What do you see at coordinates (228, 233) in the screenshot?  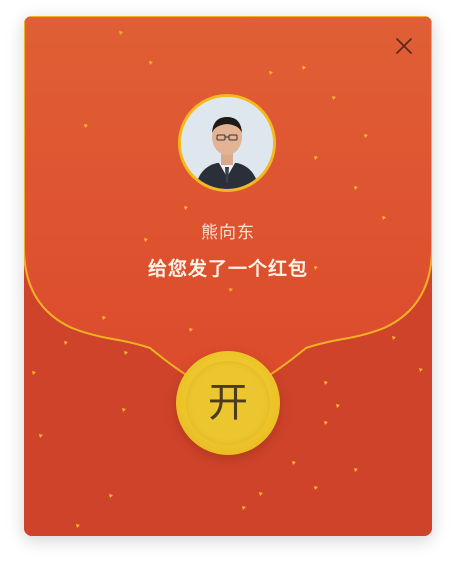 I see `sender-name: 熊向东` at bounding box center [228, 233].